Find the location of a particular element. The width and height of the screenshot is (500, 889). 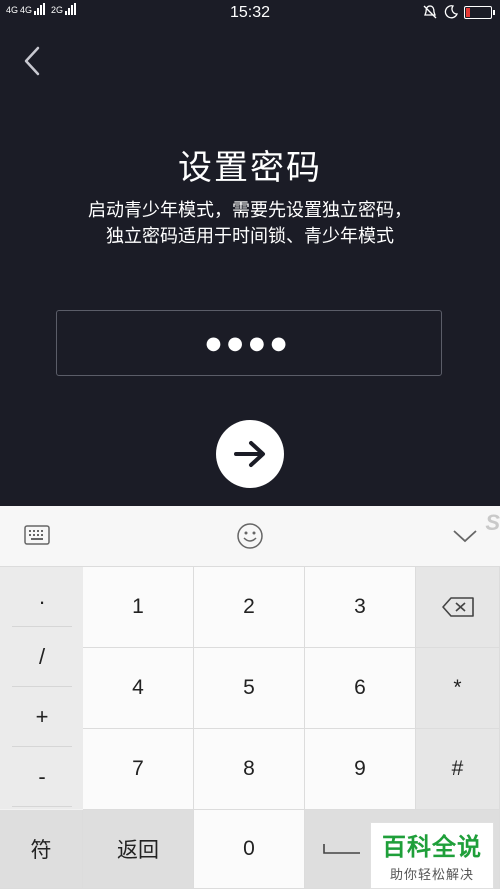

watermark-logo: S is located at coordinates (492, 522).